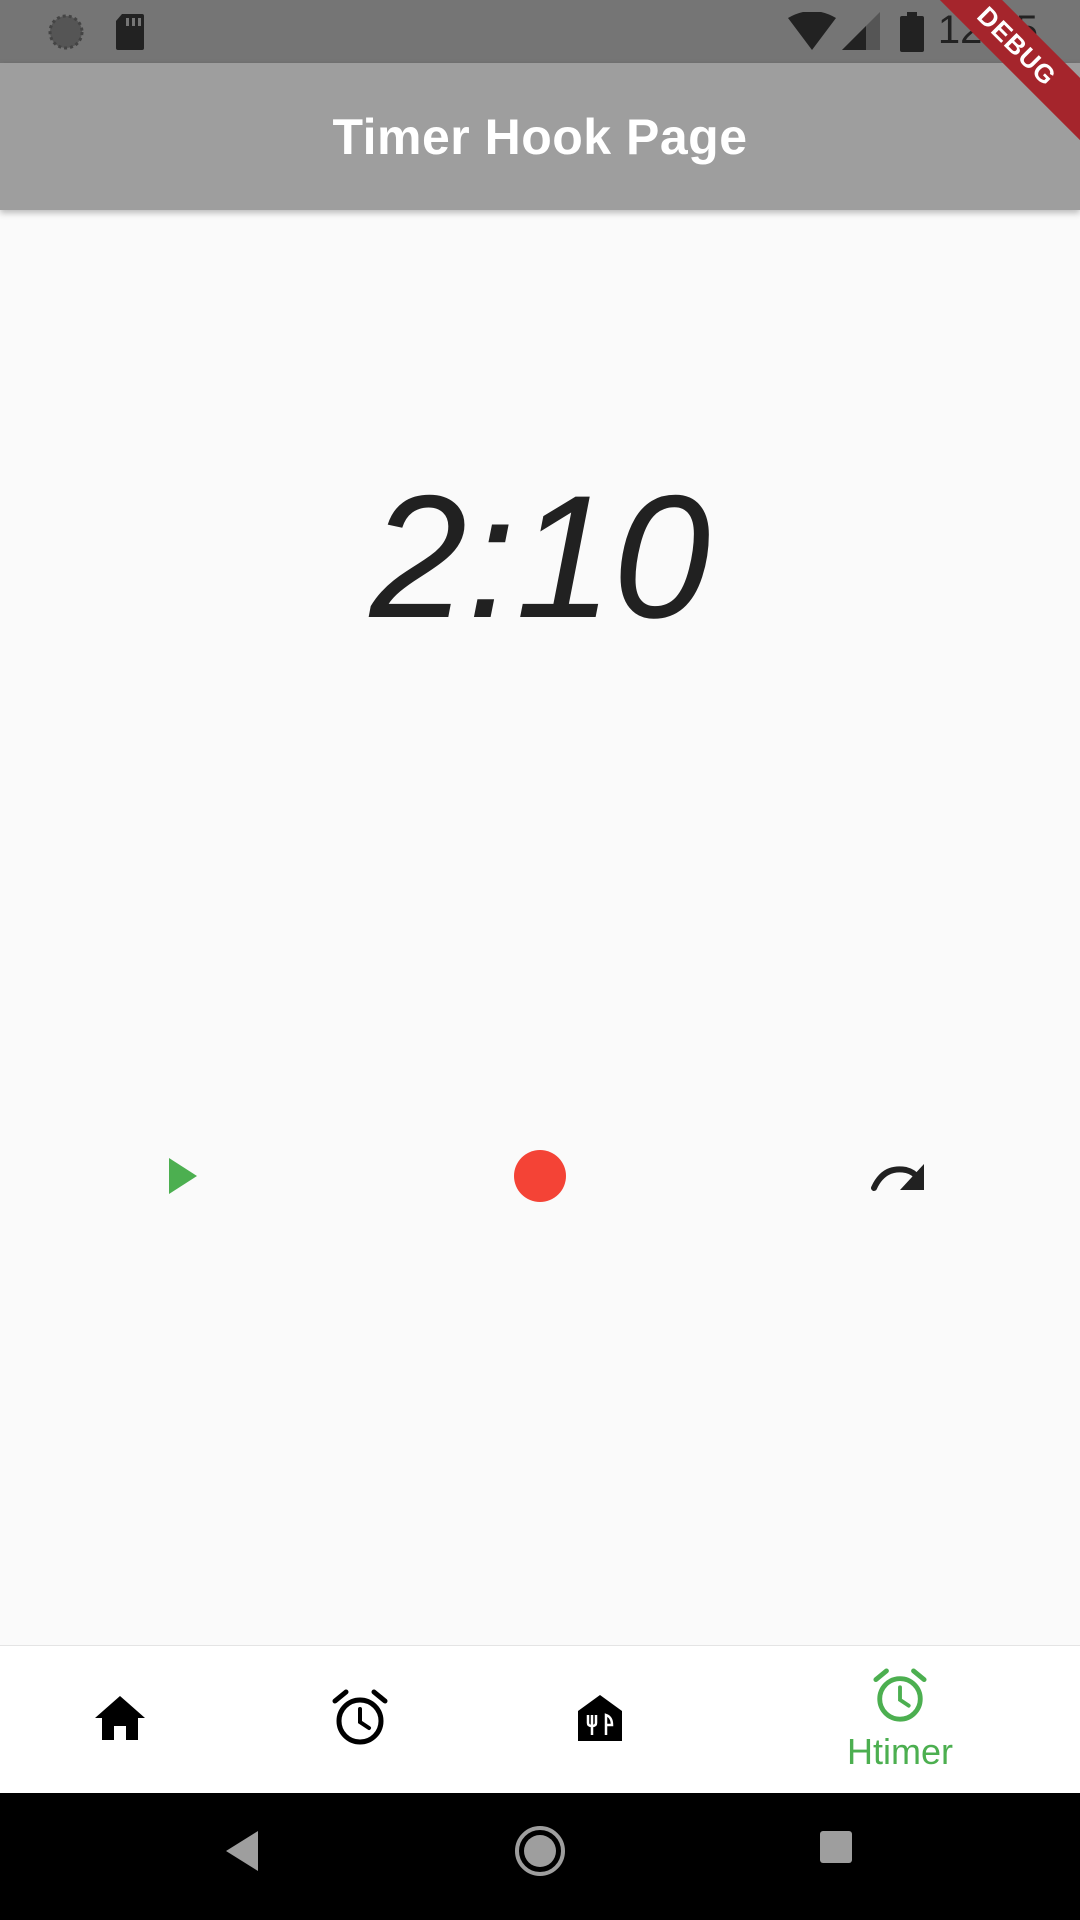 This screenshot has width=1080, height=1920. What do you see at coordinates (861, 33) in the screenshot?
I see `signal-icon` at bounding box center [861, 33].